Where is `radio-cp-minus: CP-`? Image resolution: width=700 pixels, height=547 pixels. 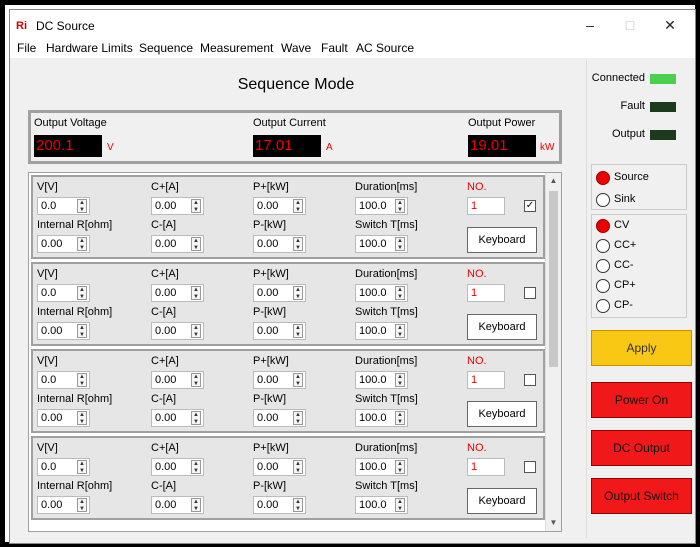 radio-cp-minus: CP- is located at coordinates (641, 306).